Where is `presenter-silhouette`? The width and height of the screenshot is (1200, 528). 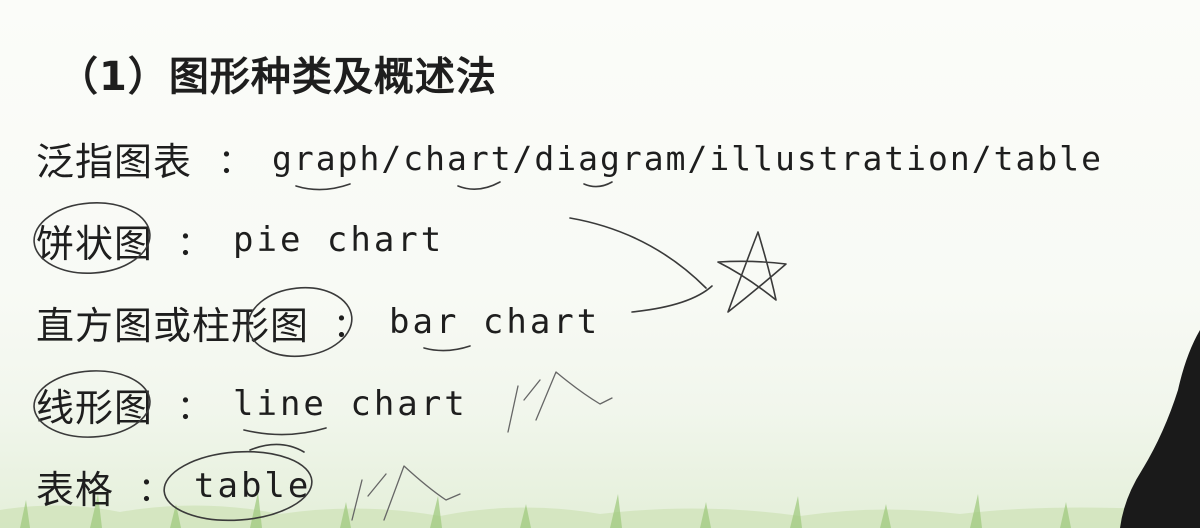 presenter-silhouette is located at coordinates (1160, 429).